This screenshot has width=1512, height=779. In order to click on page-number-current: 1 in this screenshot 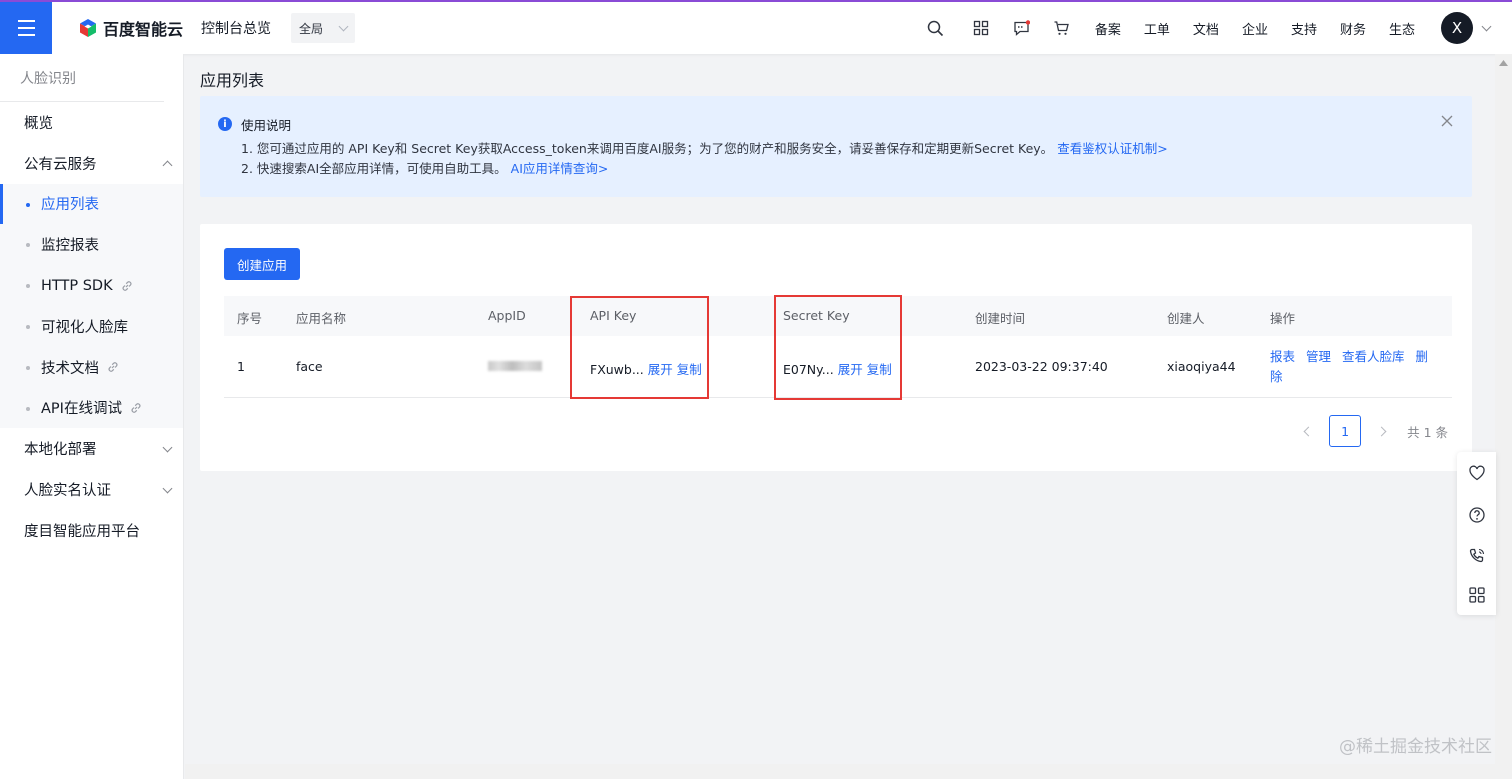, I will do `click(1345, 431)`.